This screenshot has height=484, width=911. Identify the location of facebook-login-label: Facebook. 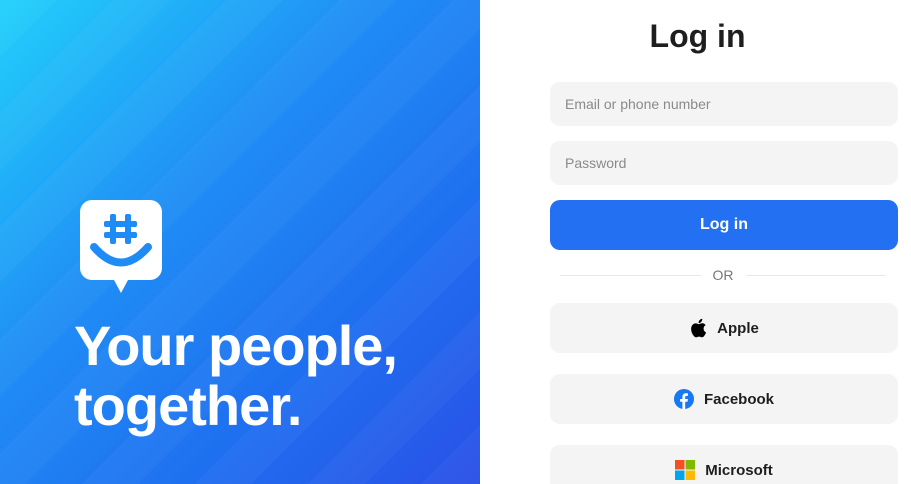
(739, 399).